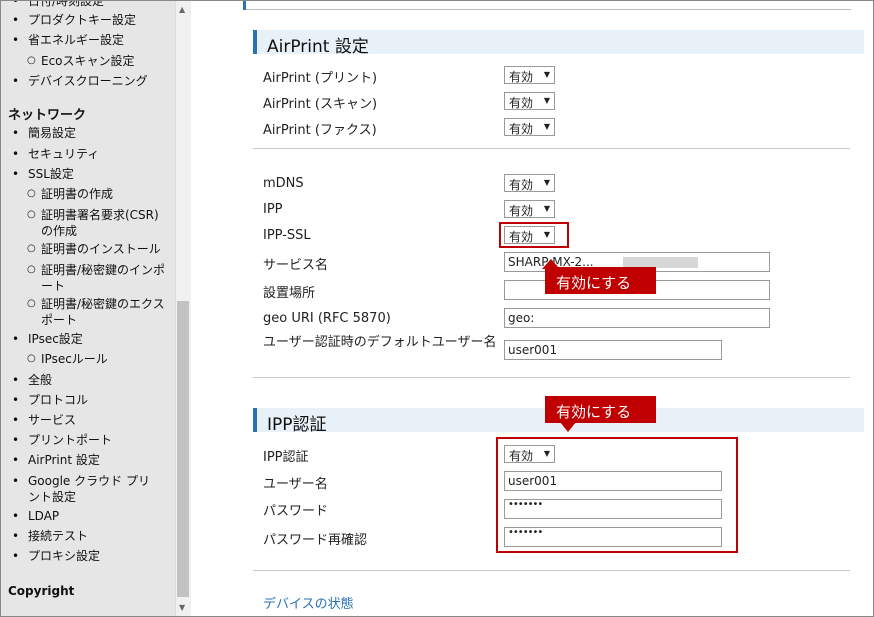 The width and height of the screenshot is (874, 617). Describe the element at coordinates (287, 235) in the screenshot. I see `ipp-ssl-label: IPP-SSL` at that location.